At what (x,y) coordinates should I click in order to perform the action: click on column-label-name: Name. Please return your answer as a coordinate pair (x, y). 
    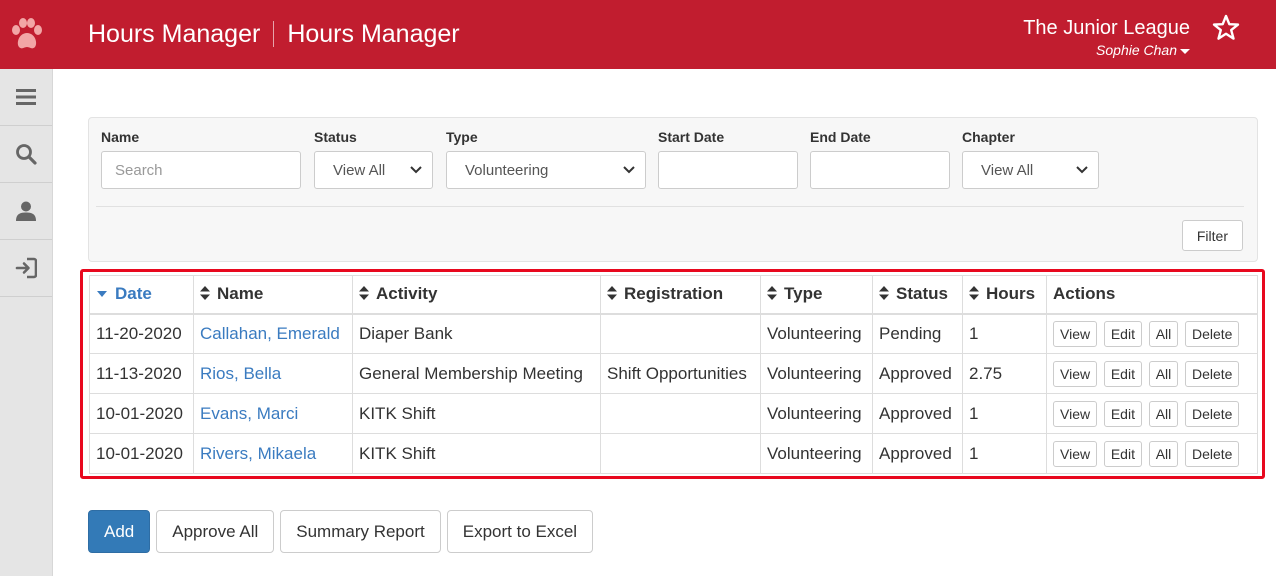
    Looking at the image, I should click on (240, 294).